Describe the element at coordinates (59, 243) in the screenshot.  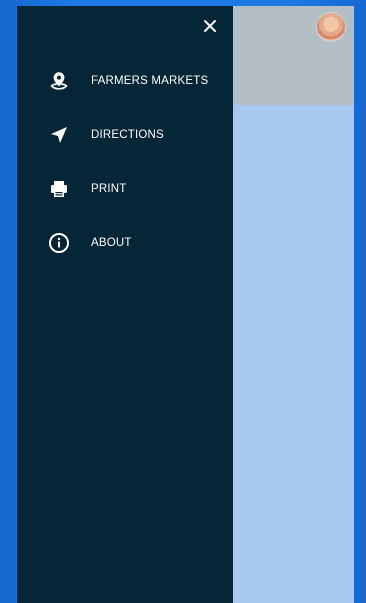
I see `info-icon` at that location.